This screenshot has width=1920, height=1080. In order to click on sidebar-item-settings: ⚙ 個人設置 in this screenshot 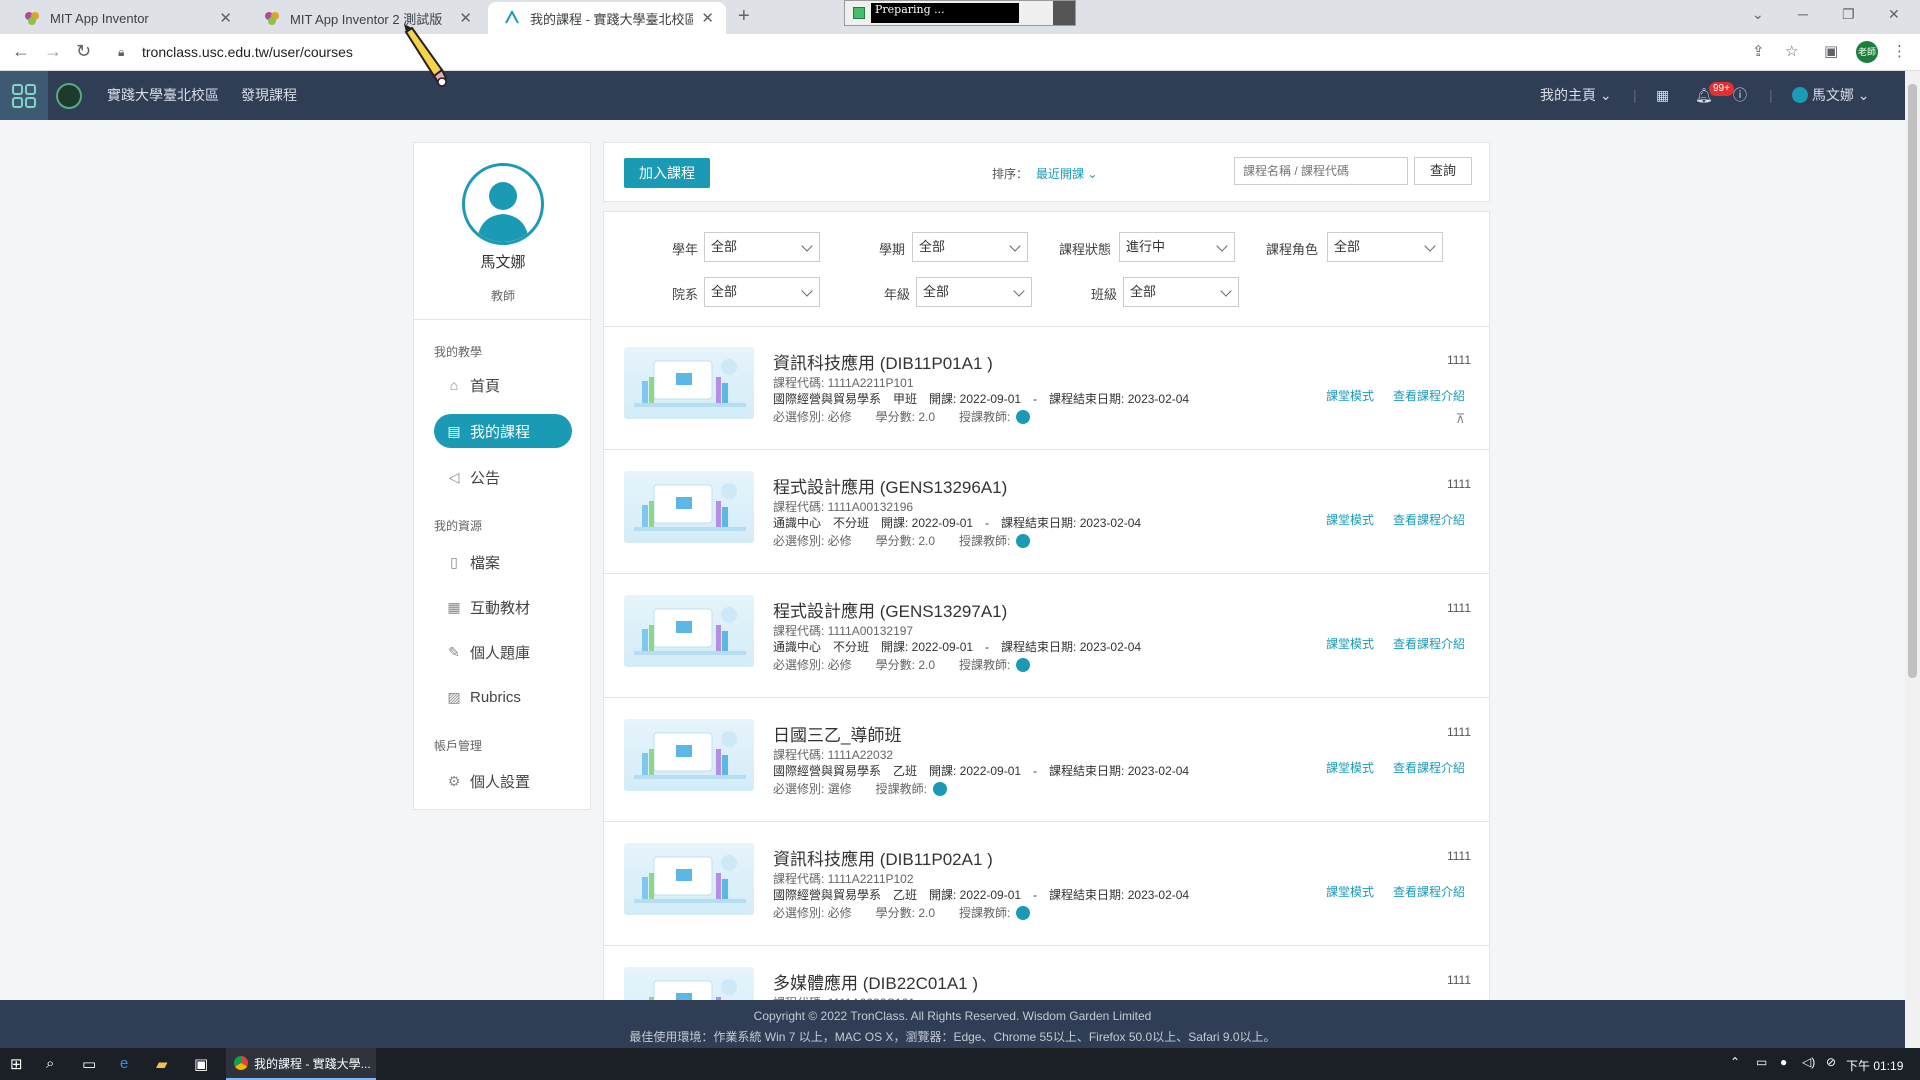, I will do `click(503, 781)`.